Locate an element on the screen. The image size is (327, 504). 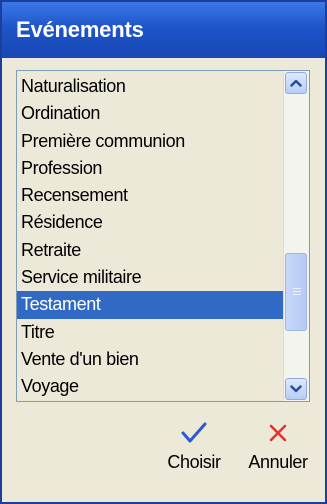
scroll-up-button is located at coordinates (296, 83).